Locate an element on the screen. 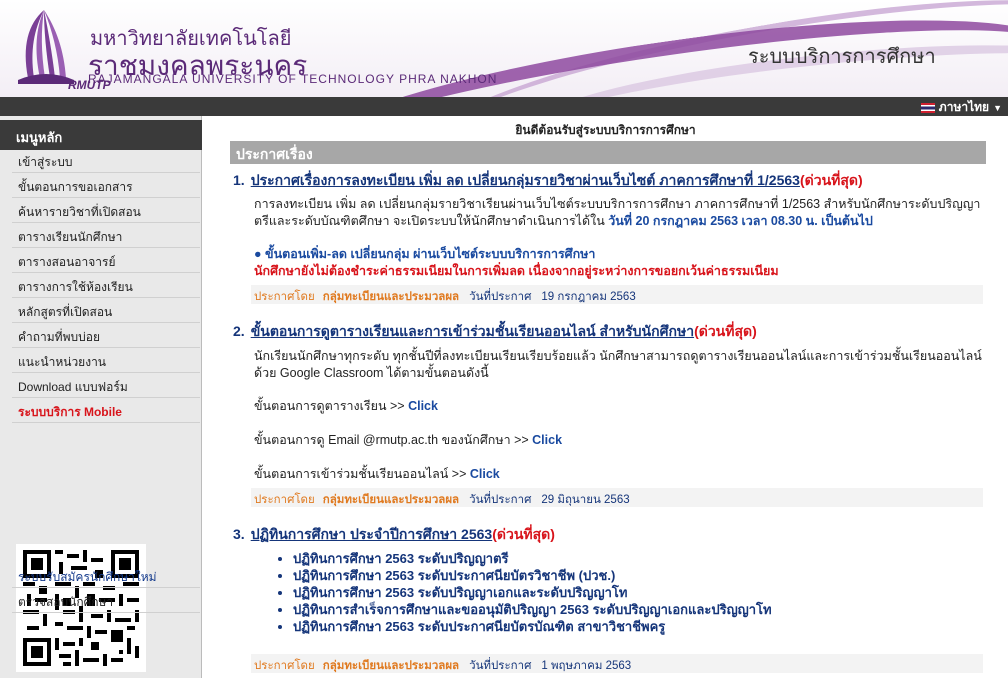  system-title: ระบบบริการการศึกษา is located at coordinates (842, 57).